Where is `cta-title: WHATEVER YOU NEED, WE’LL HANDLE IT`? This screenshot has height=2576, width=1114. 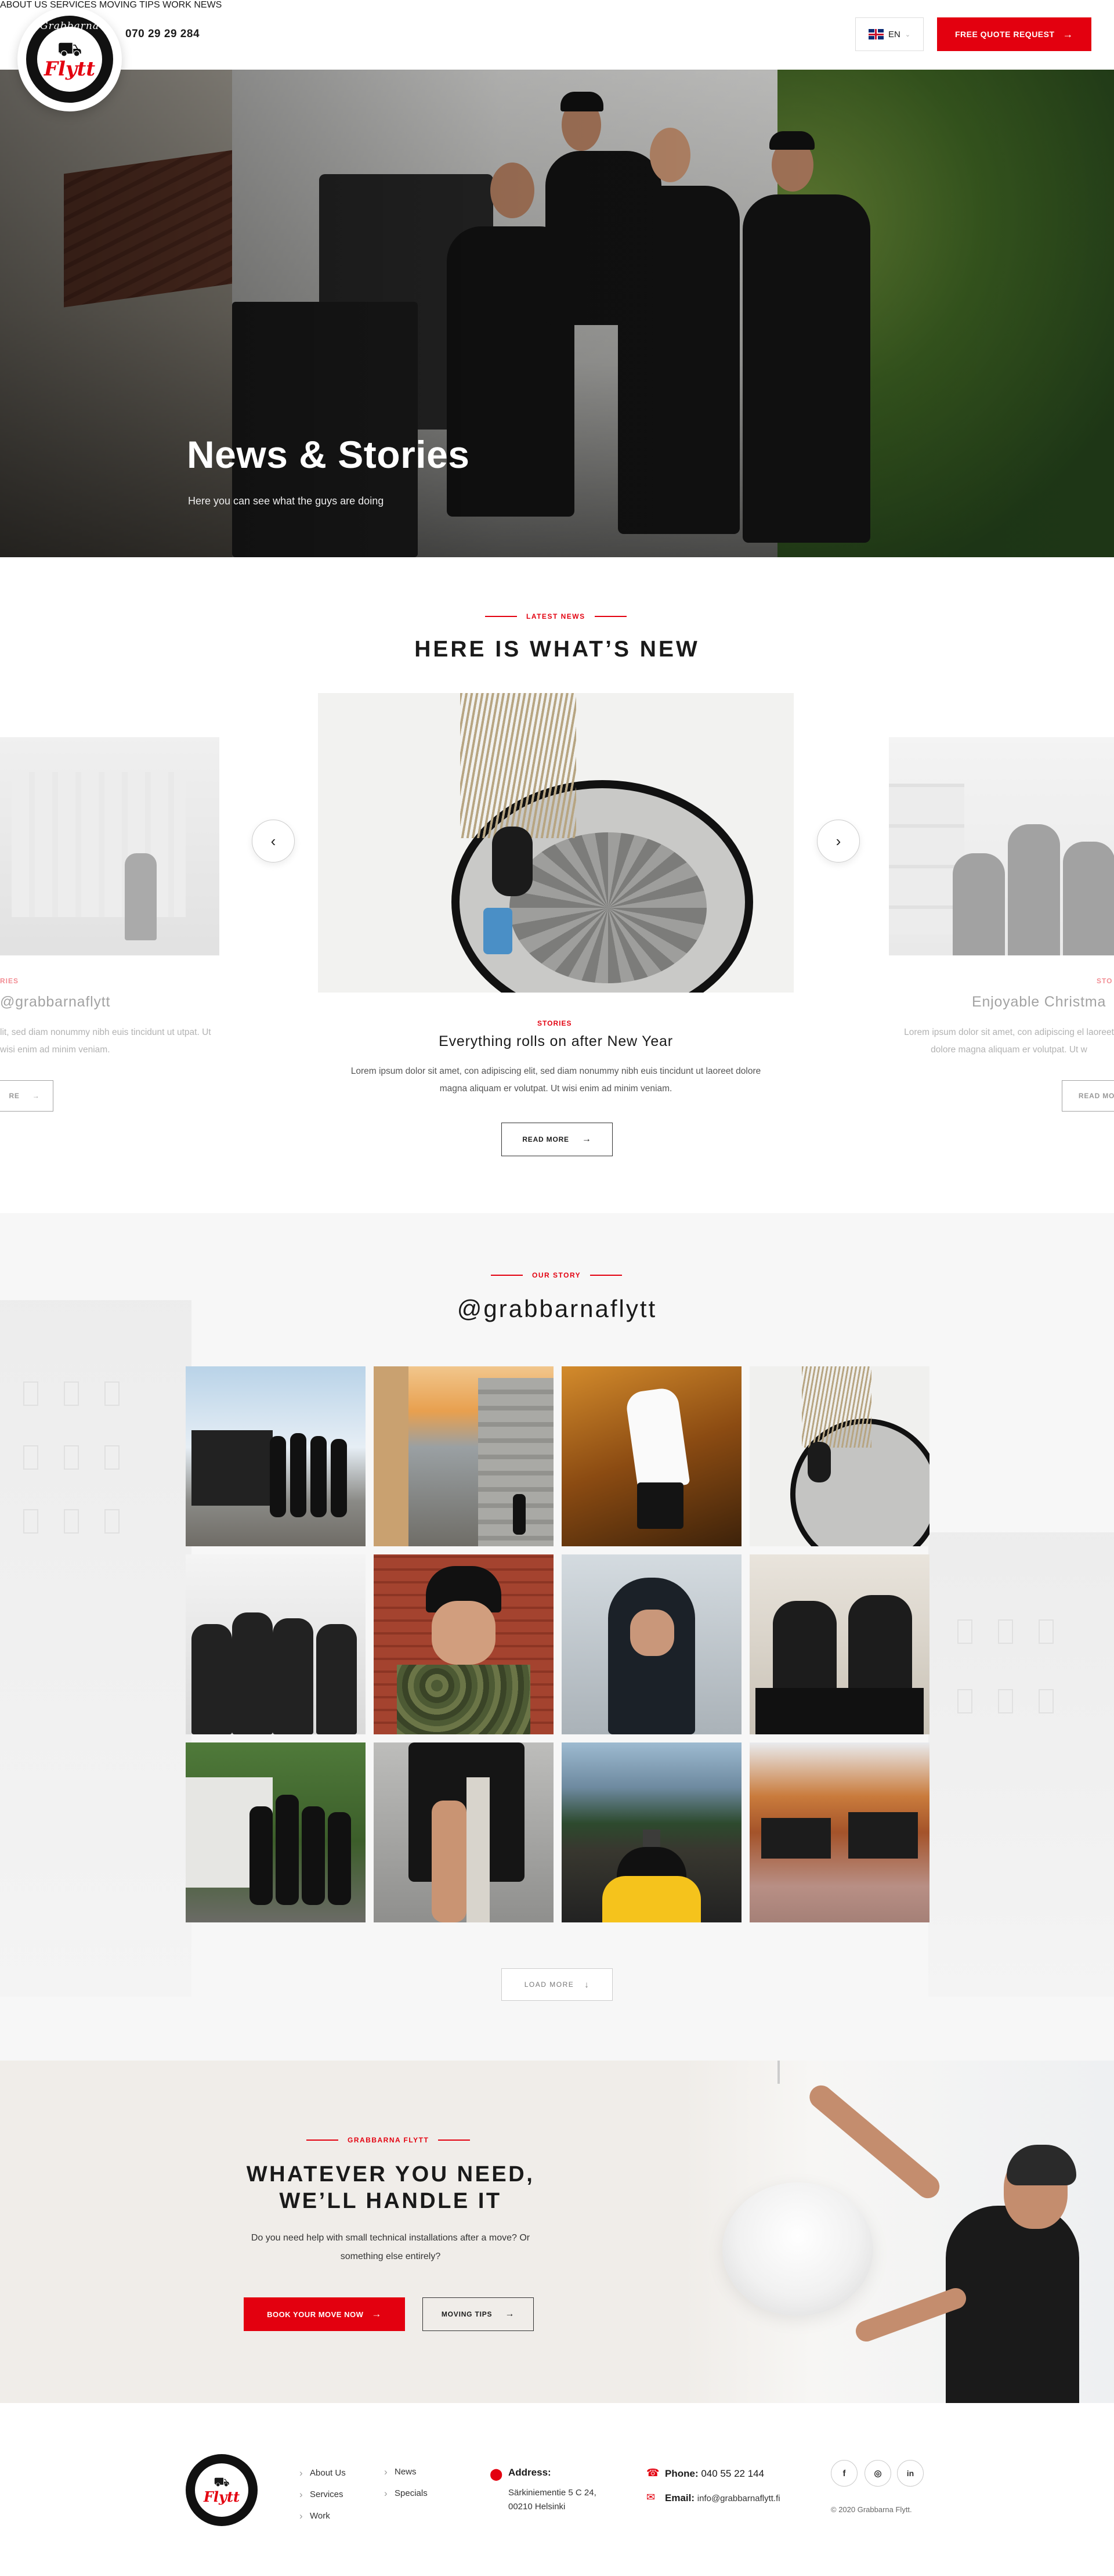
cta-title: WHATEVER YOU NEED, WE’LL HANDLE IT is located at coordinates (390, 2188).